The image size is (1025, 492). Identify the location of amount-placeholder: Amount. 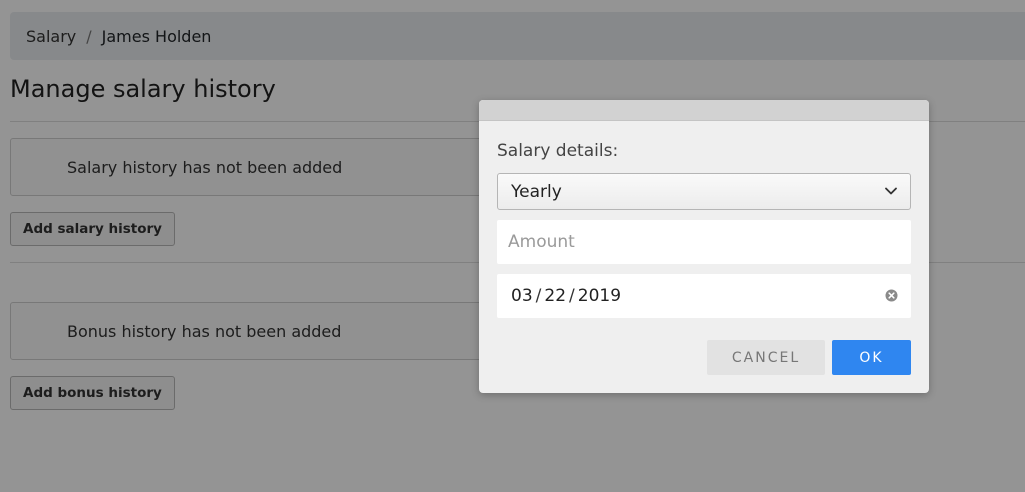
(541, 242).